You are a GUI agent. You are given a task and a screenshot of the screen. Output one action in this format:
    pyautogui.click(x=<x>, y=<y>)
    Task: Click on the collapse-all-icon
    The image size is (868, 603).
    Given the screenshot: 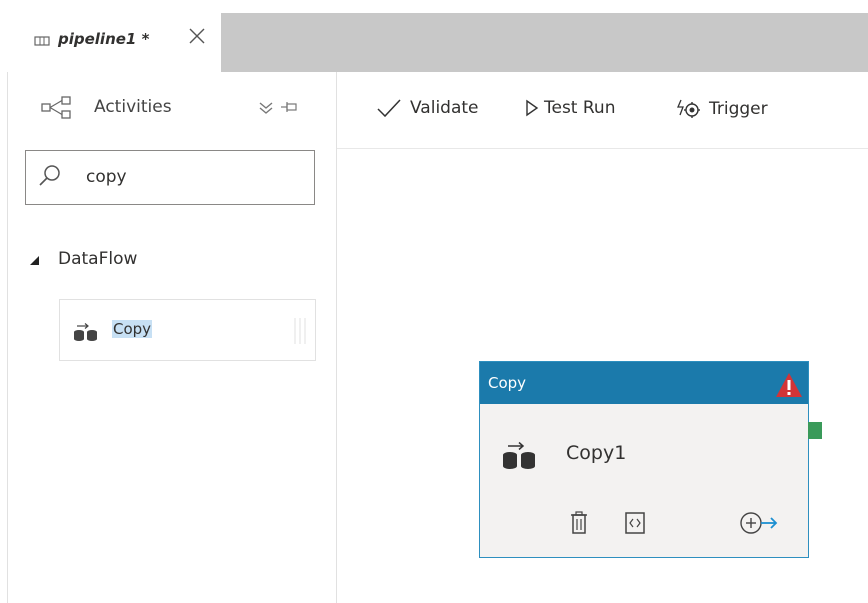 What is the action you would take?
    pyautogui.click(x=266, y=108)
    